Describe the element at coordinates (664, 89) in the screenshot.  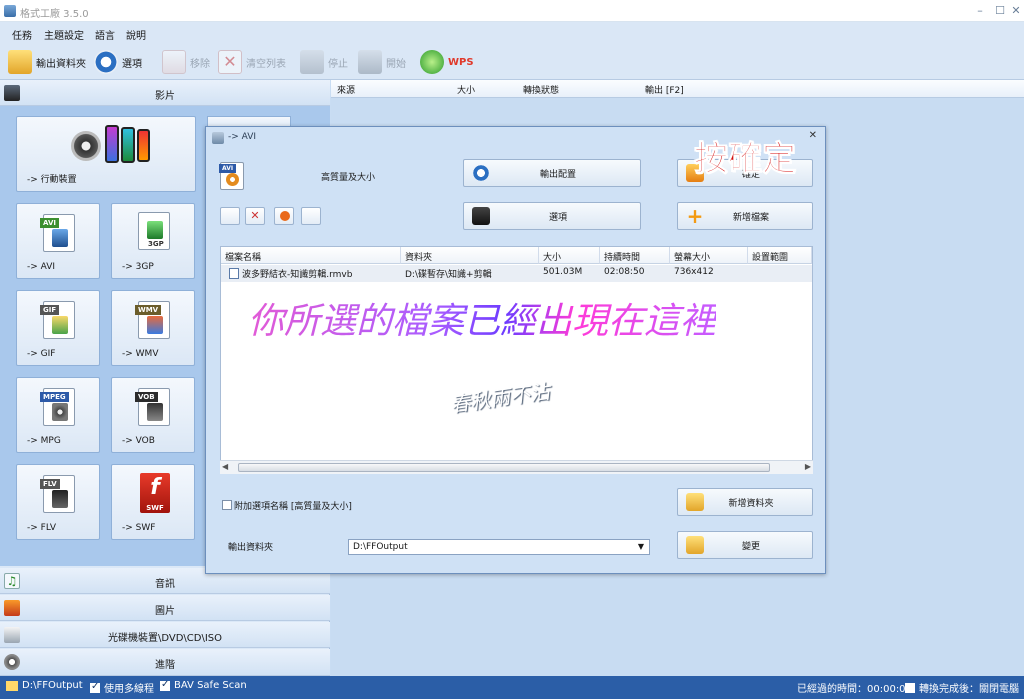
I see `column-output: 輸出 [F2]` at that location.